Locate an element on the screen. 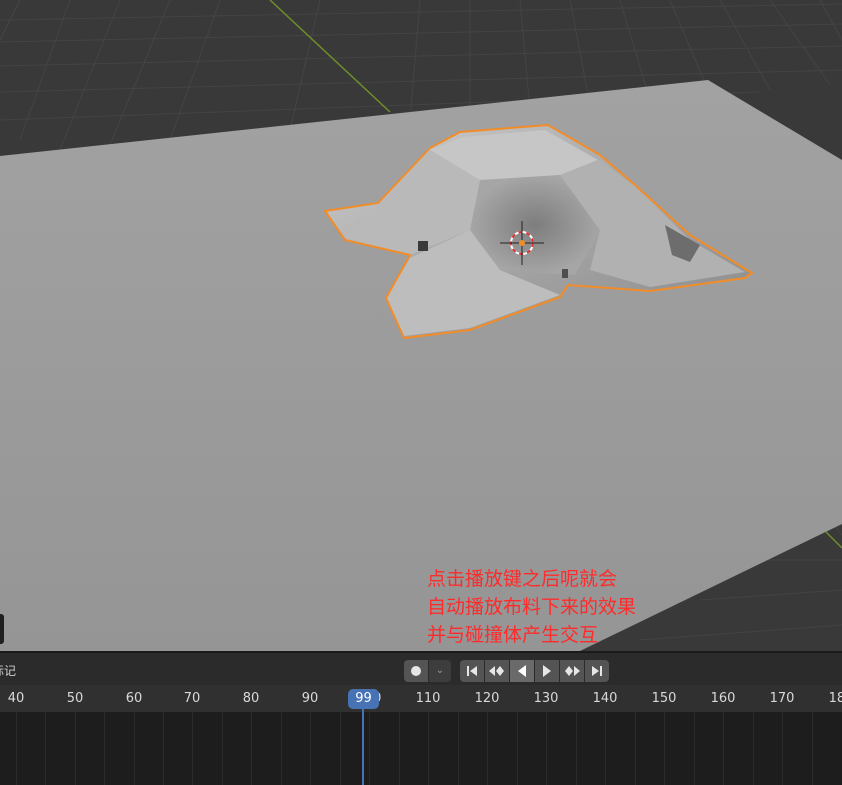  subtitle-caption: 点击播放键之后呢就会 自动播放布料下来的效果 并与碰撞体产生交互 is located at coordinates (531, 607).